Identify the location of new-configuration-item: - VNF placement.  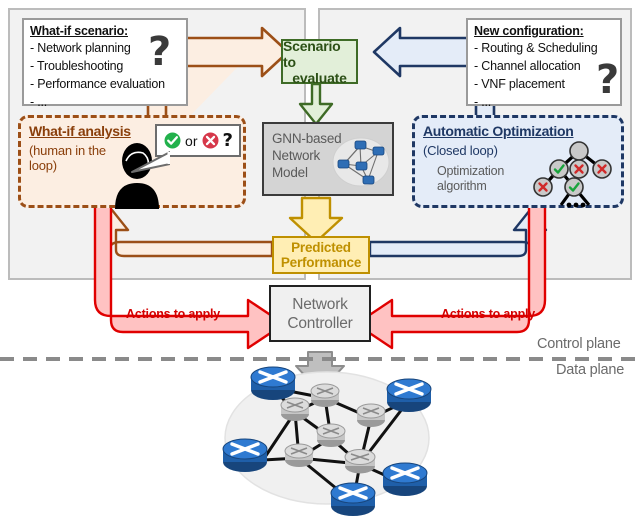
(519, 84).